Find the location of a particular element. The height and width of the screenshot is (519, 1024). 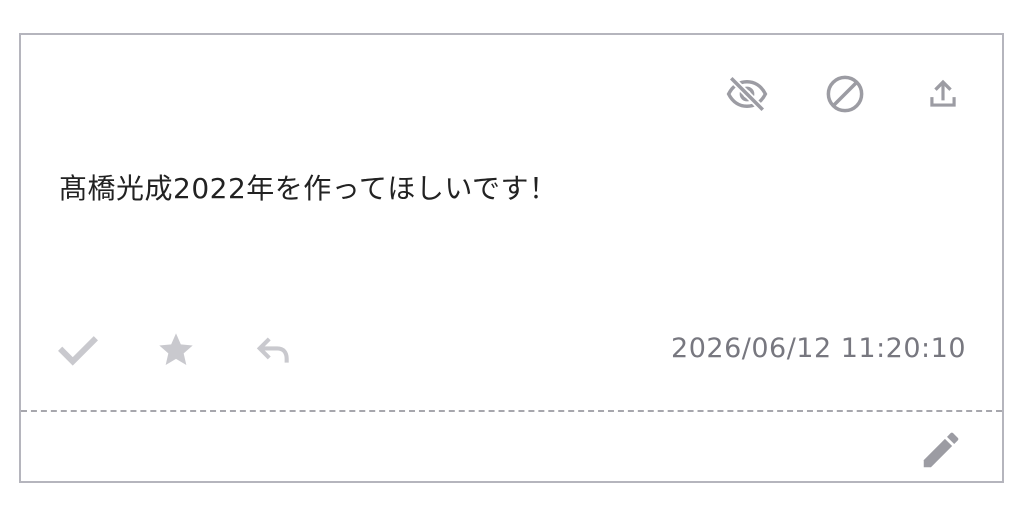

hide-button is located at coordinates (747, 94).